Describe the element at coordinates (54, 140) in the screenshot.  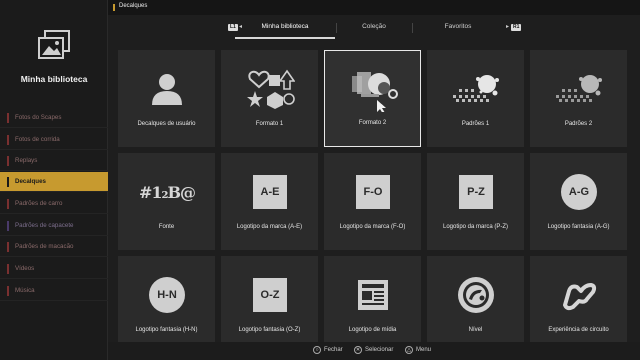
I see `sidebar-item-fotos-corrida: Fotos de corrida` at that location.